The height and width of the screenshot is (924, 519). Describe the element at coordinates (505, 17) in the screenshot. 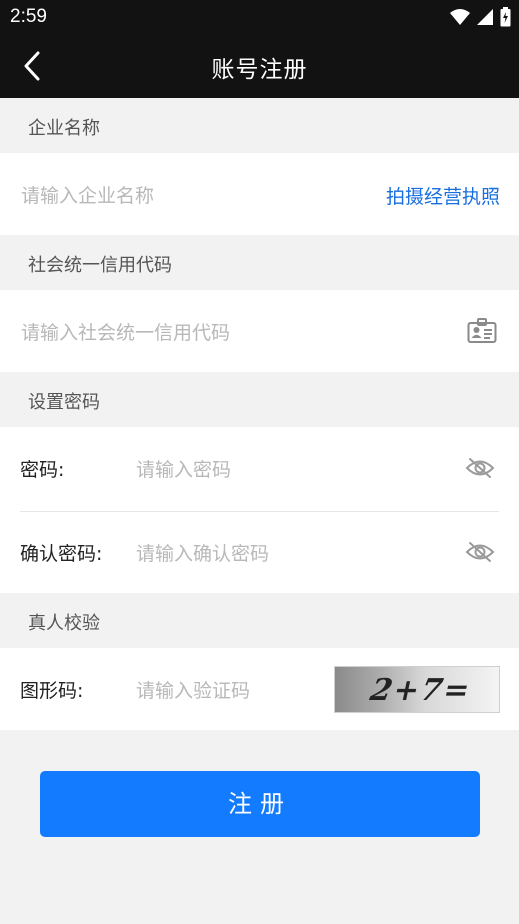

I see `battery-icon` at that location.